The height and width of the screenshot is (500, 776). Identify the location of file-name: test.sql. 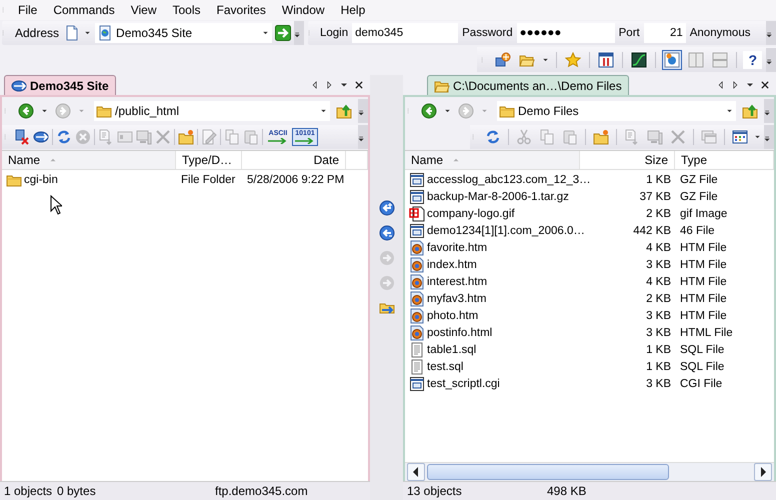
(445, 366).